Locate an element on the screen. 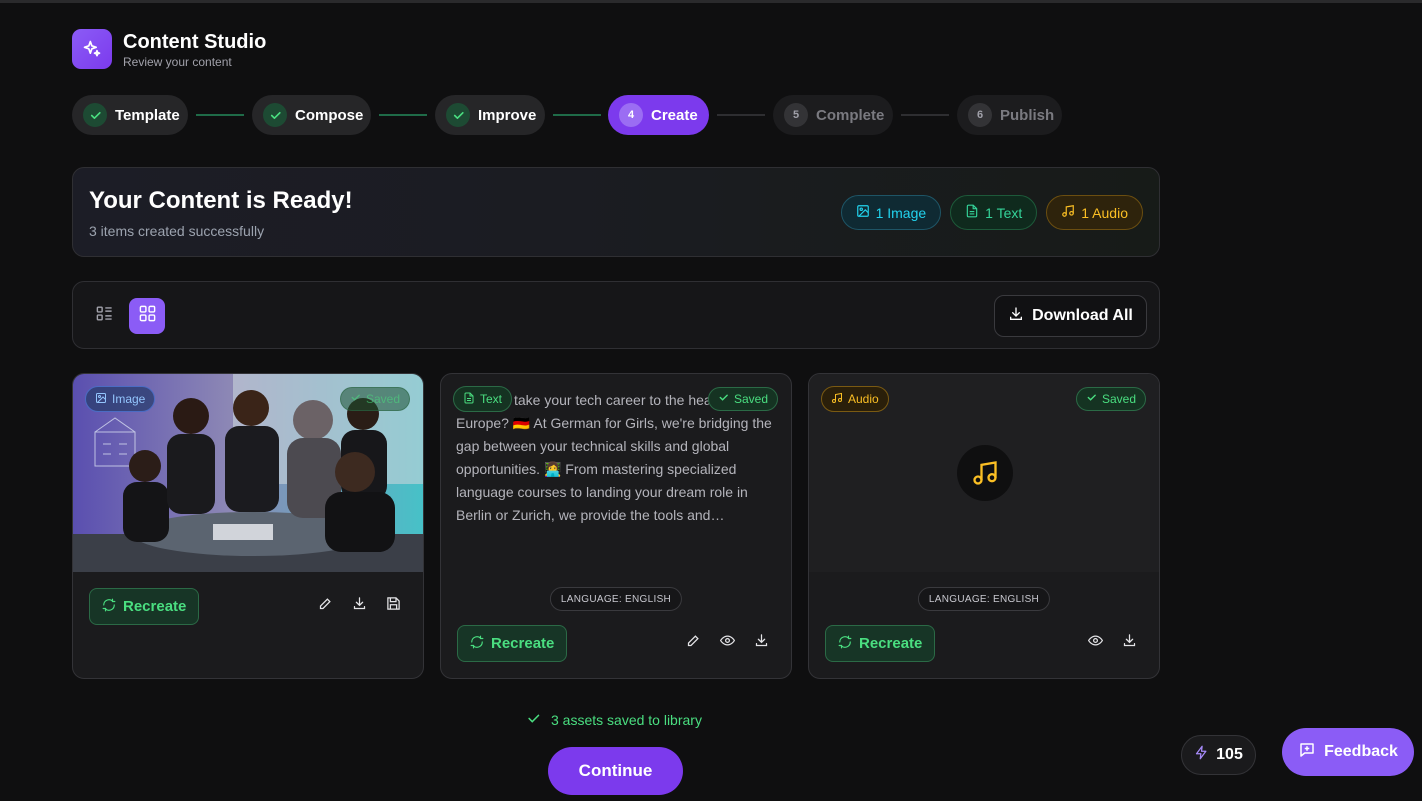  floppy-disk-icon is located at coordinates (393, 606).